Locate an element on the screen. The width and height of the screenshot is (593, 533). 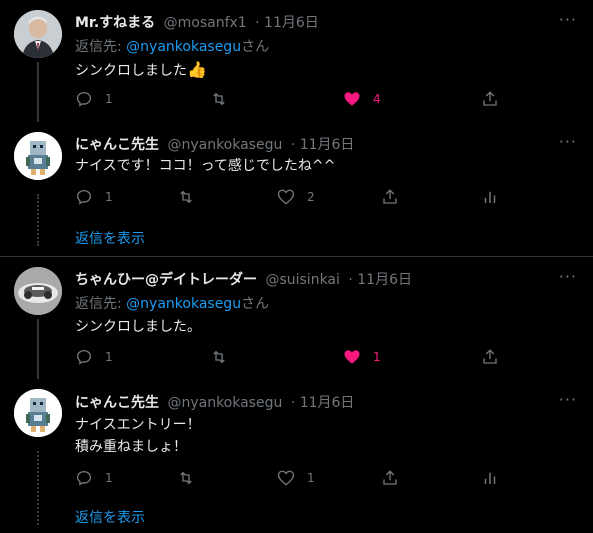
tweet-header: Mr.すねまる @mosanfx1 · 11月6日 is located at coordinates (197, 22).